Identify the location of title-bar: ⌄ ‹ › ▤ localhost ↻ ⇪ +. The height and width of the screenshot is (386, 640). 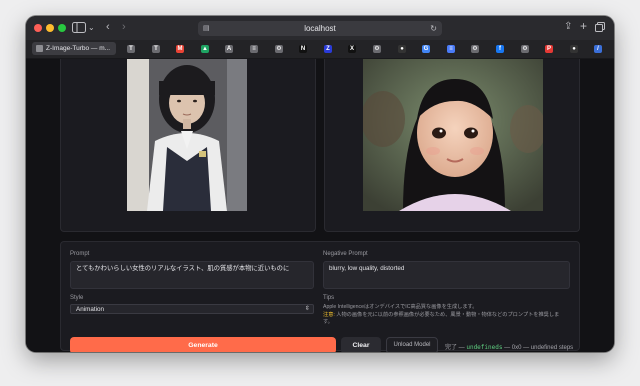
(320, 28).